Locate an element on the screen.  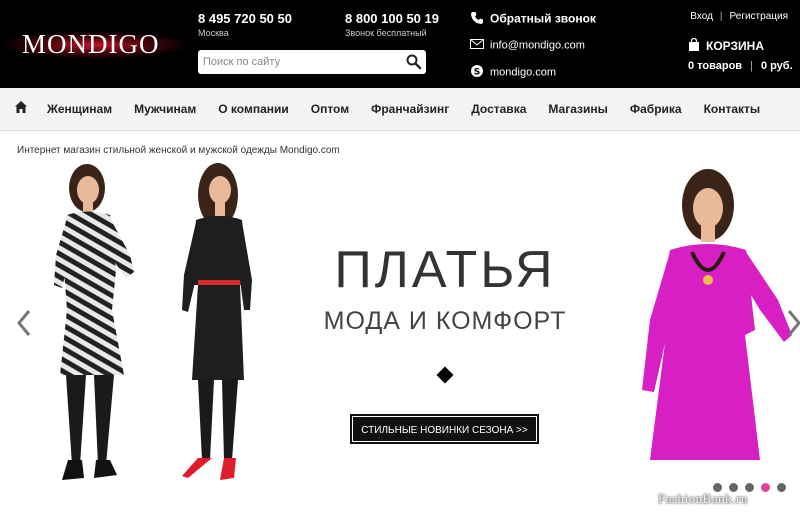
search-input is located at coordinates (298, 62).